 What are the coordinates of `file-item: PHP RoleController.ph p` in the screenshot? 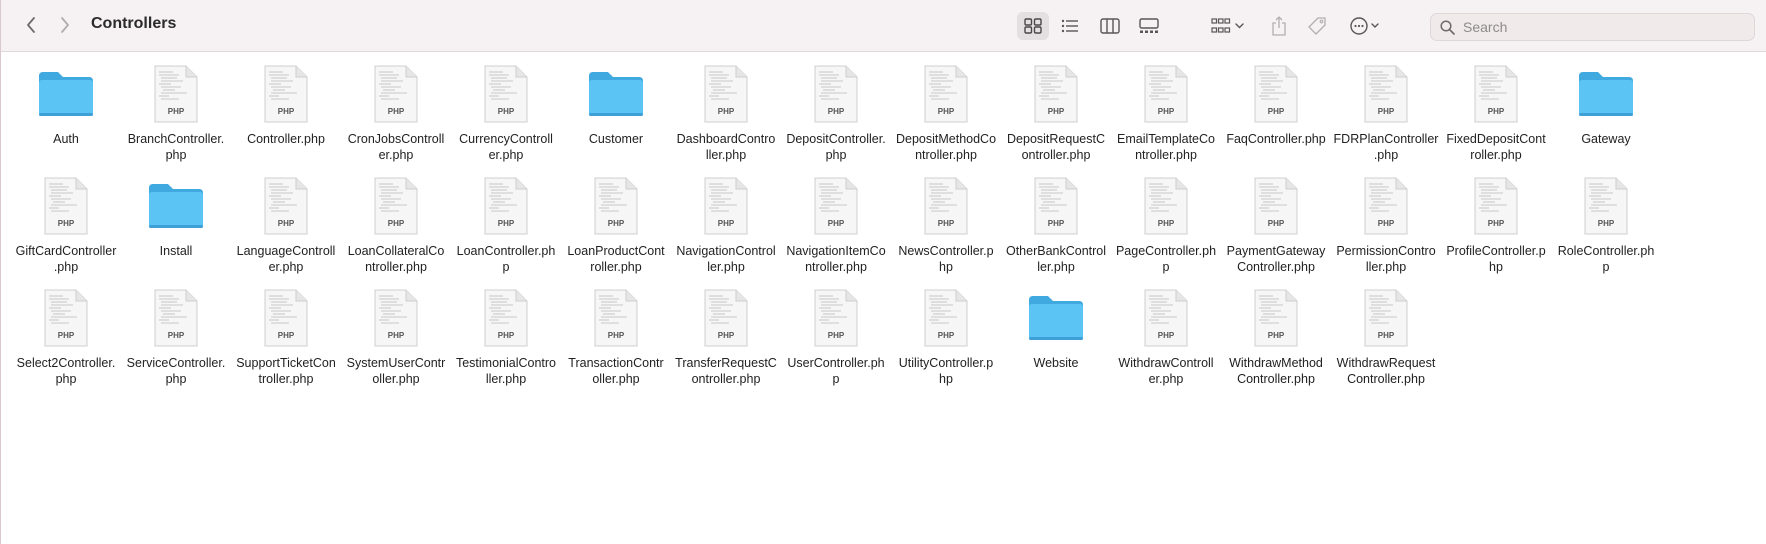 It's located at (1606, 228).